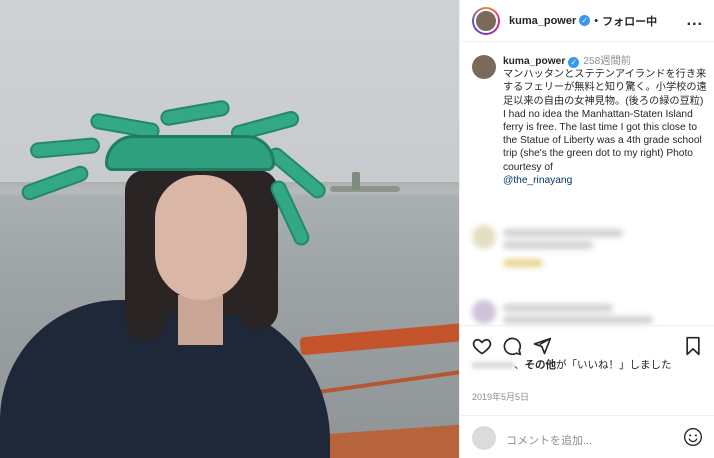 The height and width of the screenshot is (458, 714). I want to click on bookmark-icon, so click(693, 346).